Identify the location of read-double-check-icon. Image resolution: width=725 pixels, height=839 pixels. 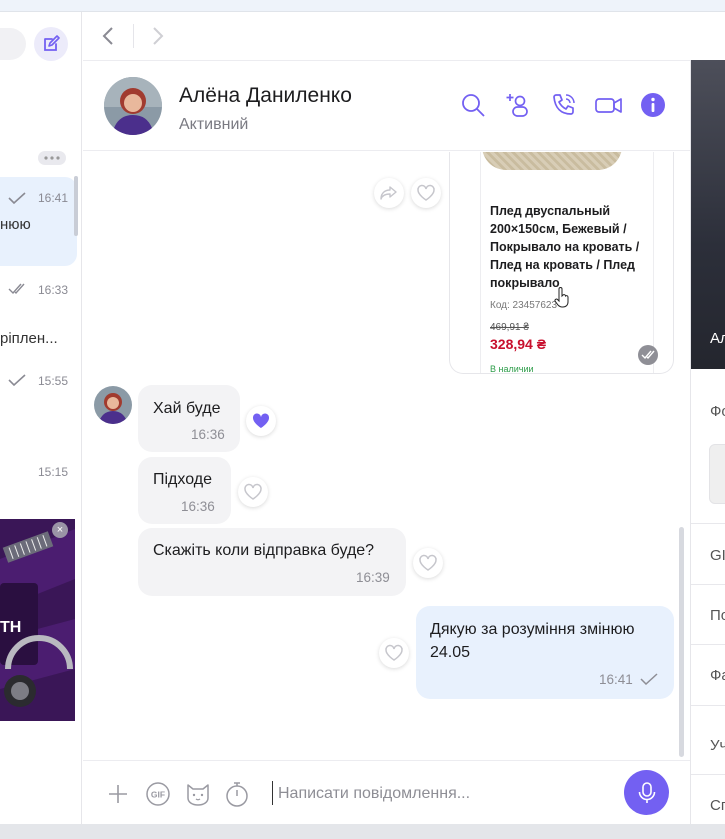
(16, 289).